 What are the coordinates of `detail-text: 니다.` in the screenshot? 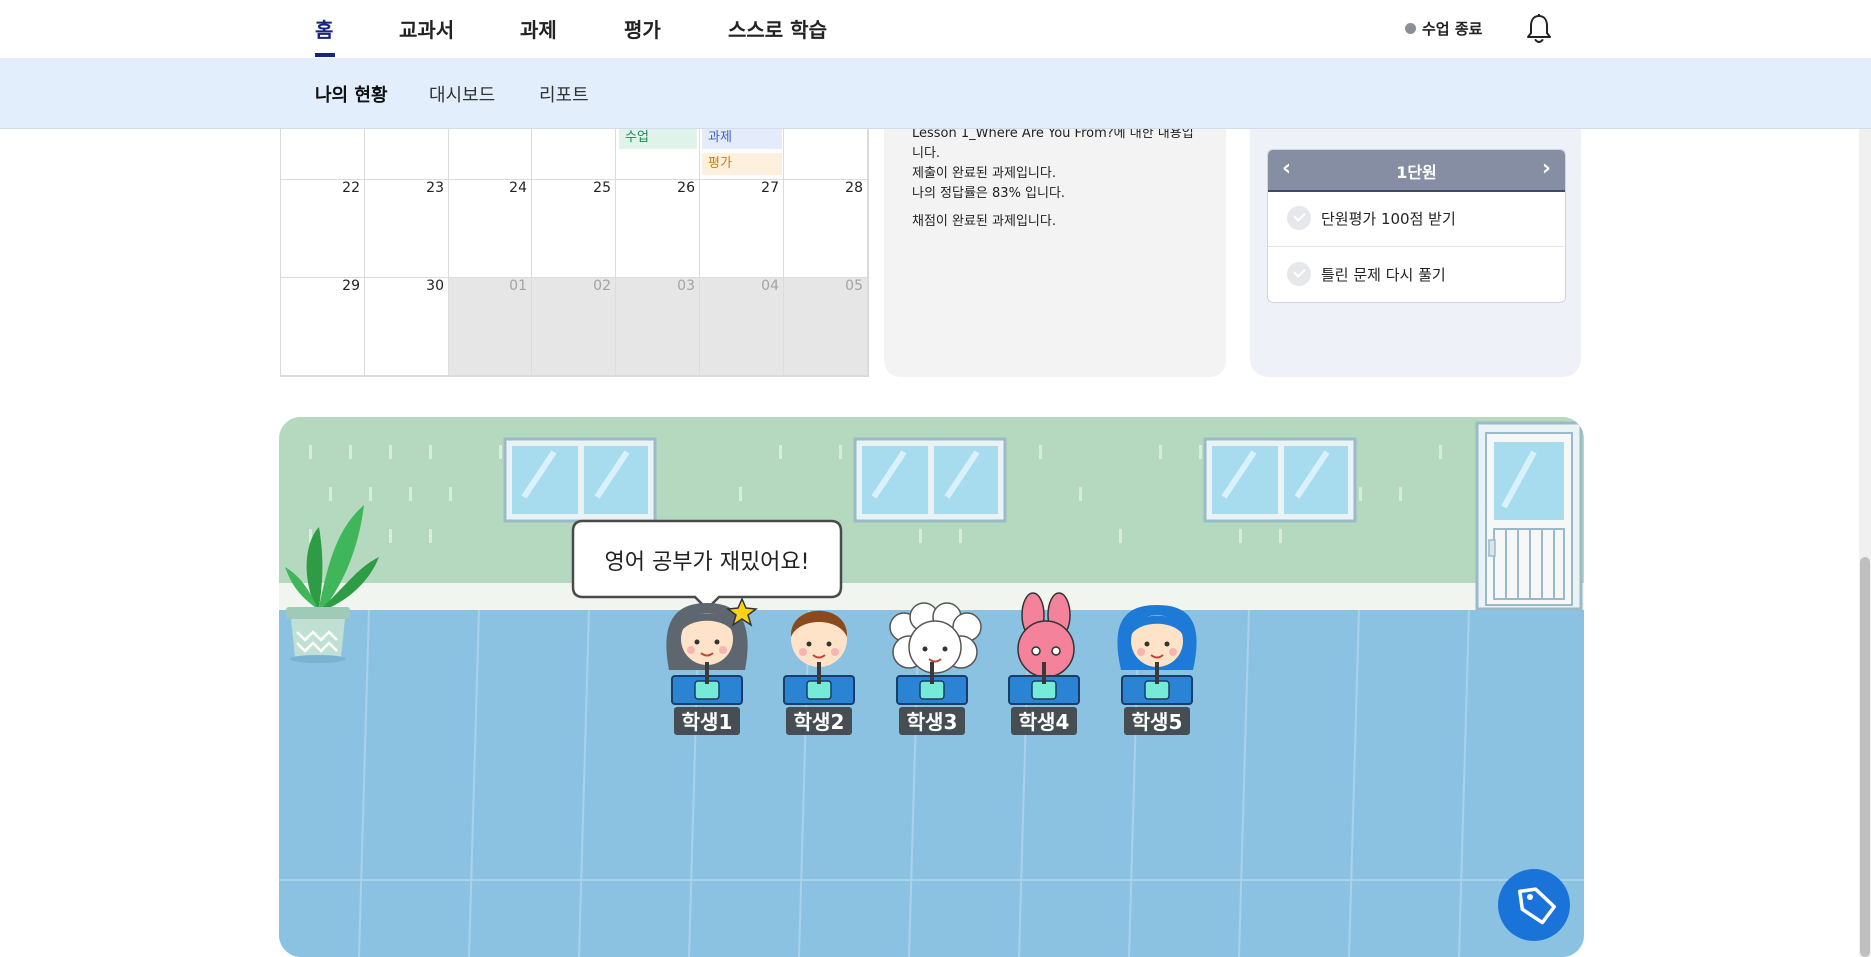 It's located at (926, 153).